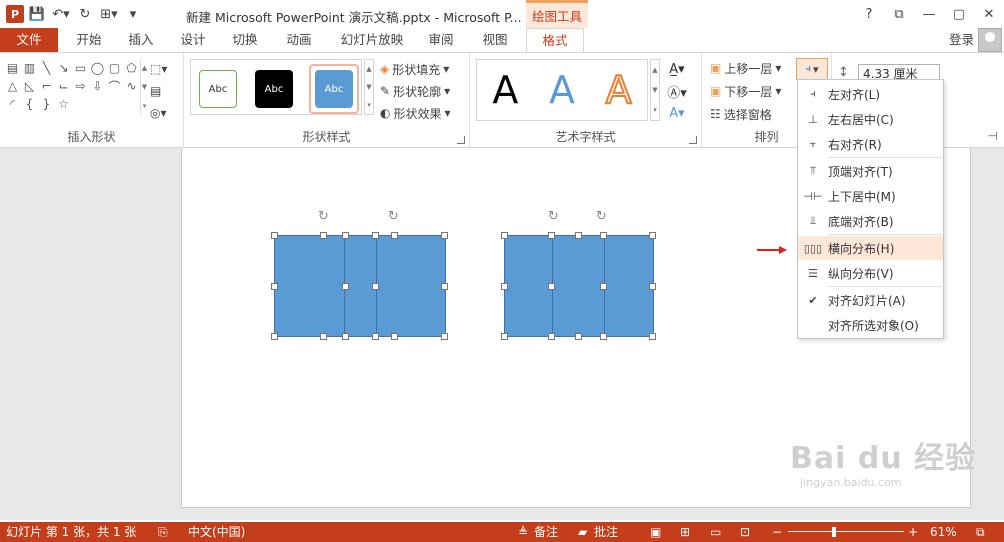 This screenshot has height=542, width=1004. Describe the element at coordinates (218, 89) in the screenshot. I see `style-swatch-white: Abc` at that location.